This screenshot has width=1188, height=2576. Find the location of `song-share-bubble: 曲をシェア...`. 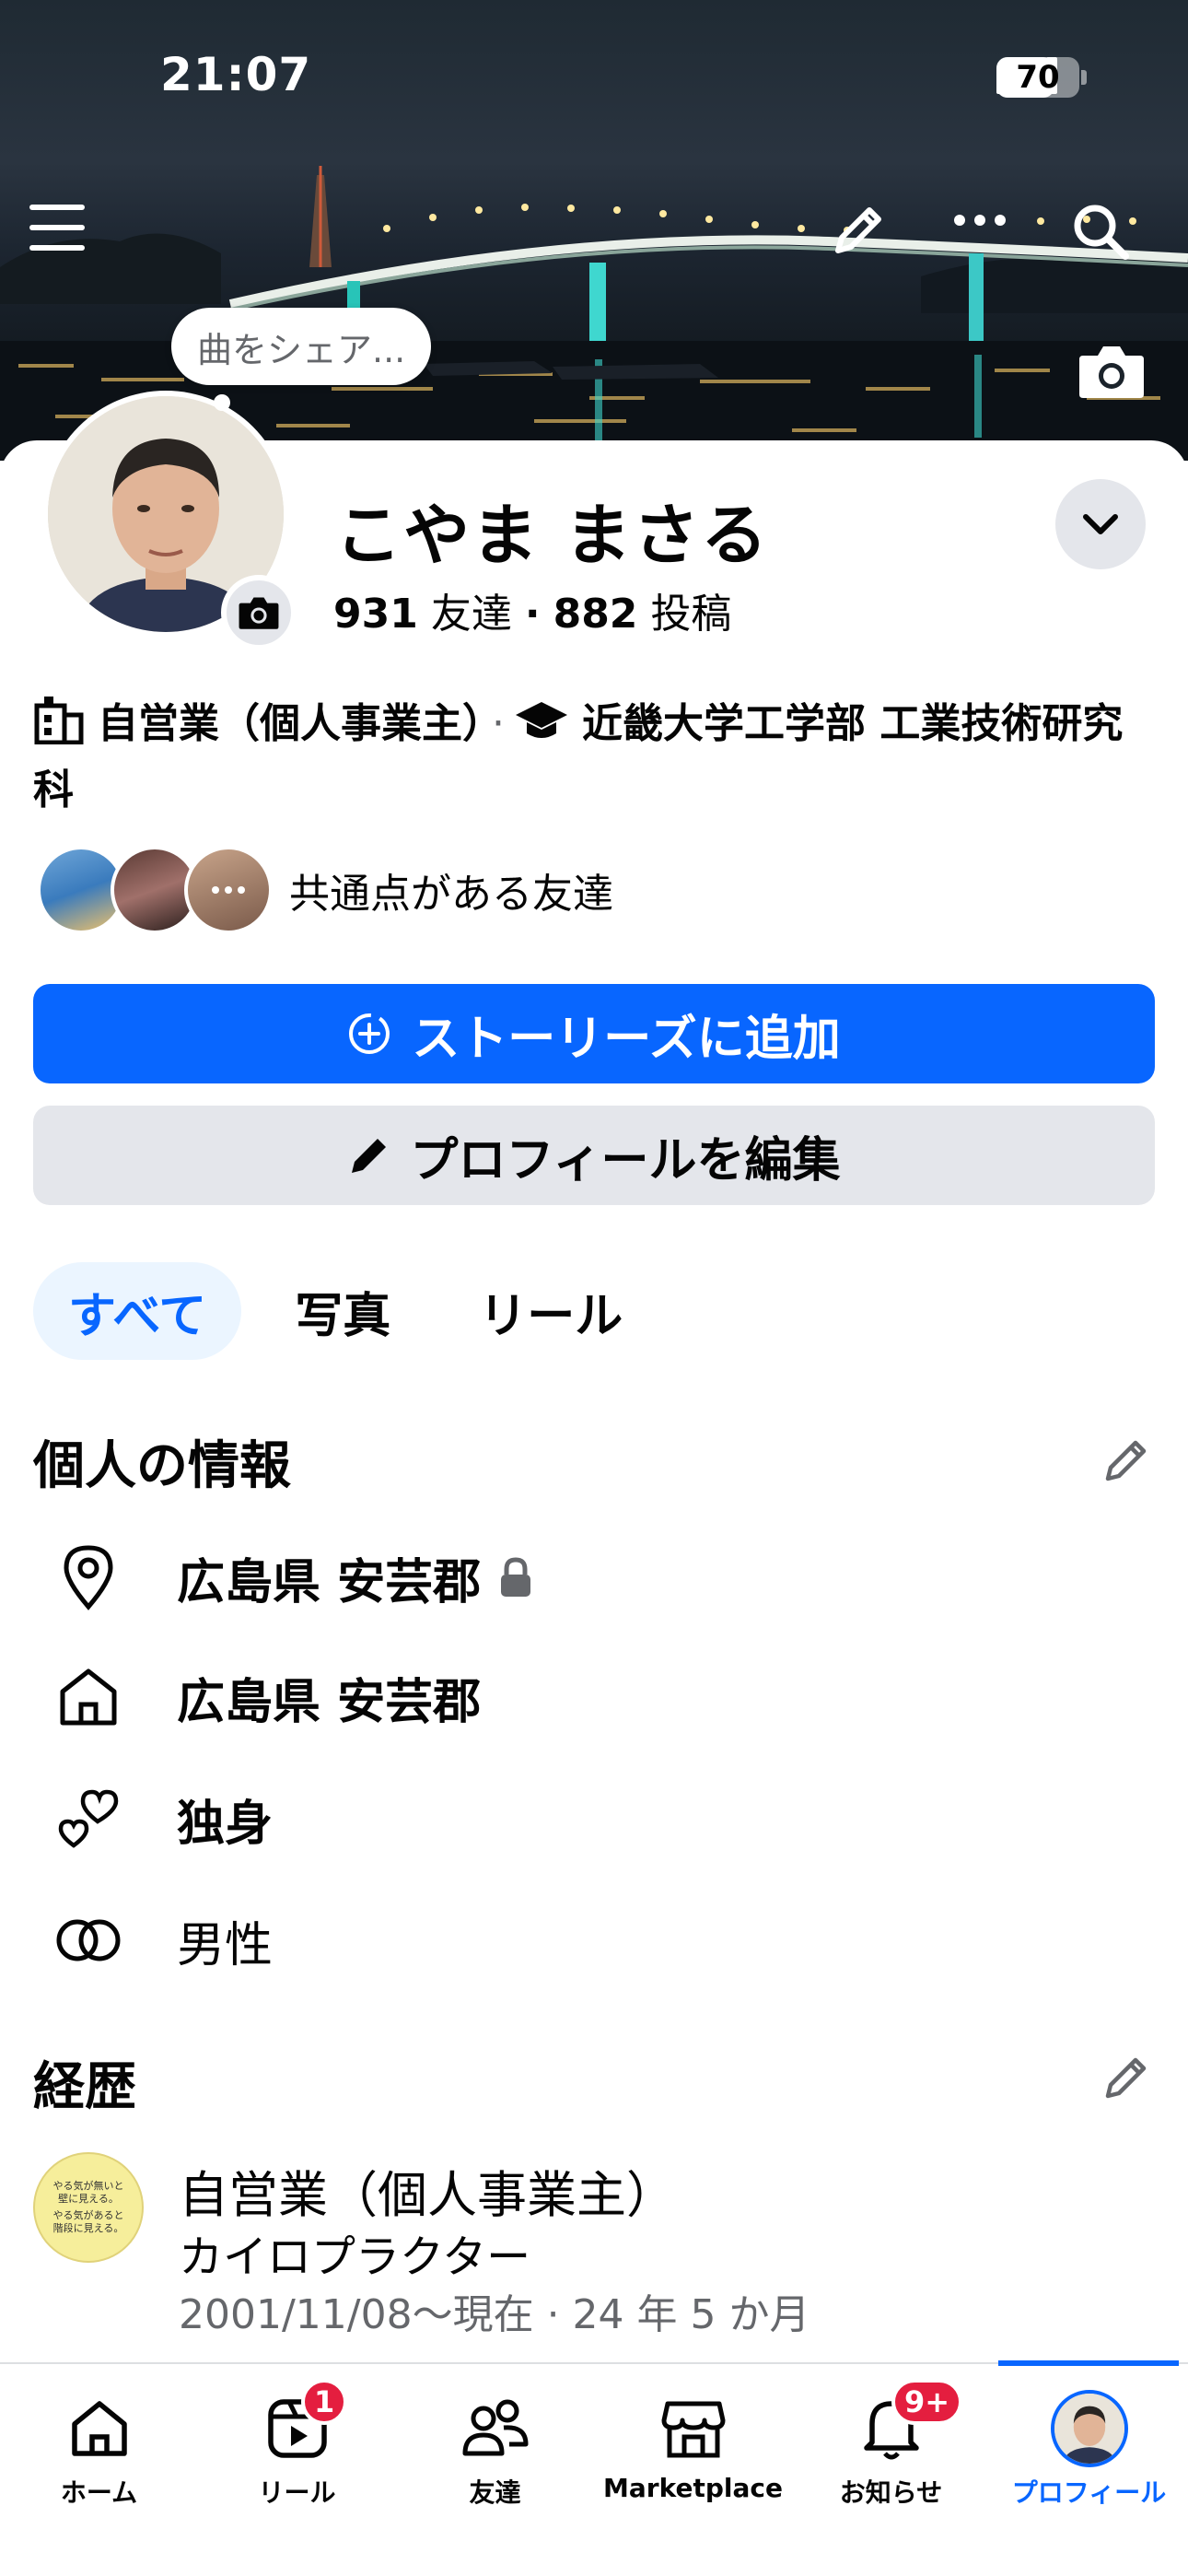

song-share-bubble: 曲をシェア... is located at coordinates (301, 346).